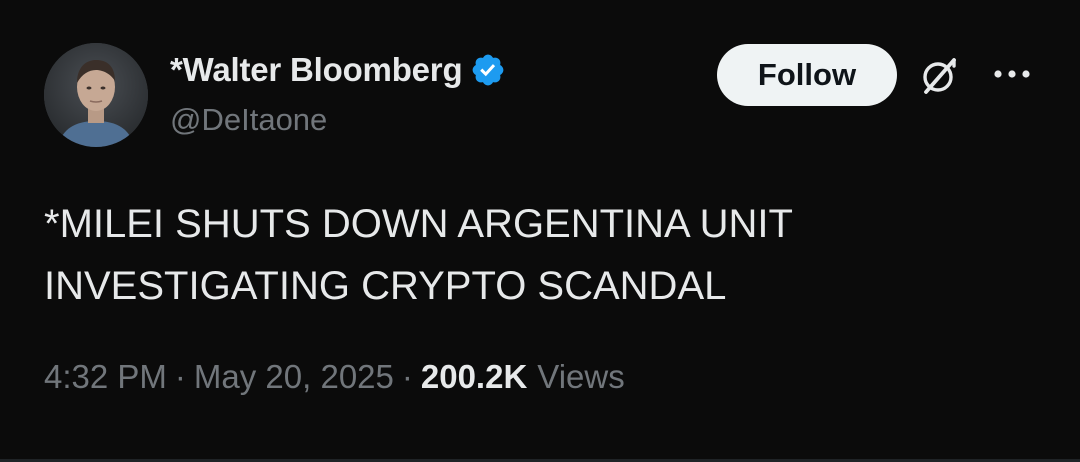 The height and width of the screenshot is (462, 1080). What do you see at coordinates (294, 377) in the screenshot?
I see `tweet-date: May 20, 2025` at bounding box center [294, 377].